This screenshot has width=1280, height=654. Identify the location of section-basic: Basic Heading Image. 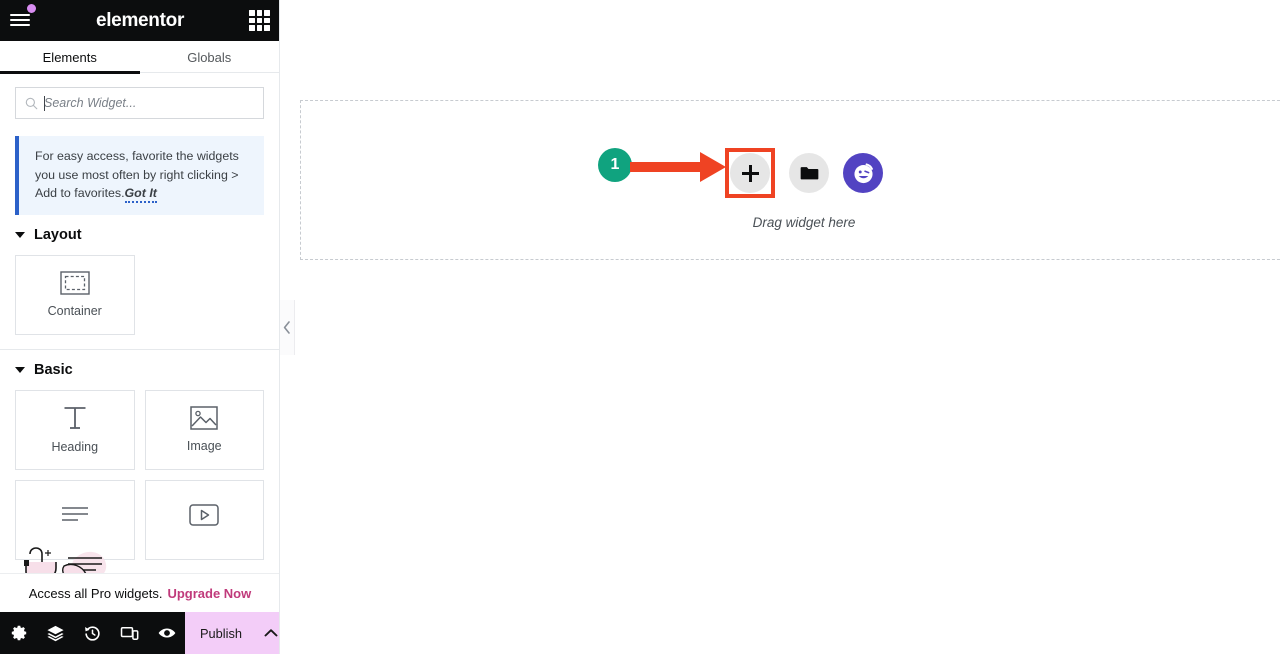
(139, 462).